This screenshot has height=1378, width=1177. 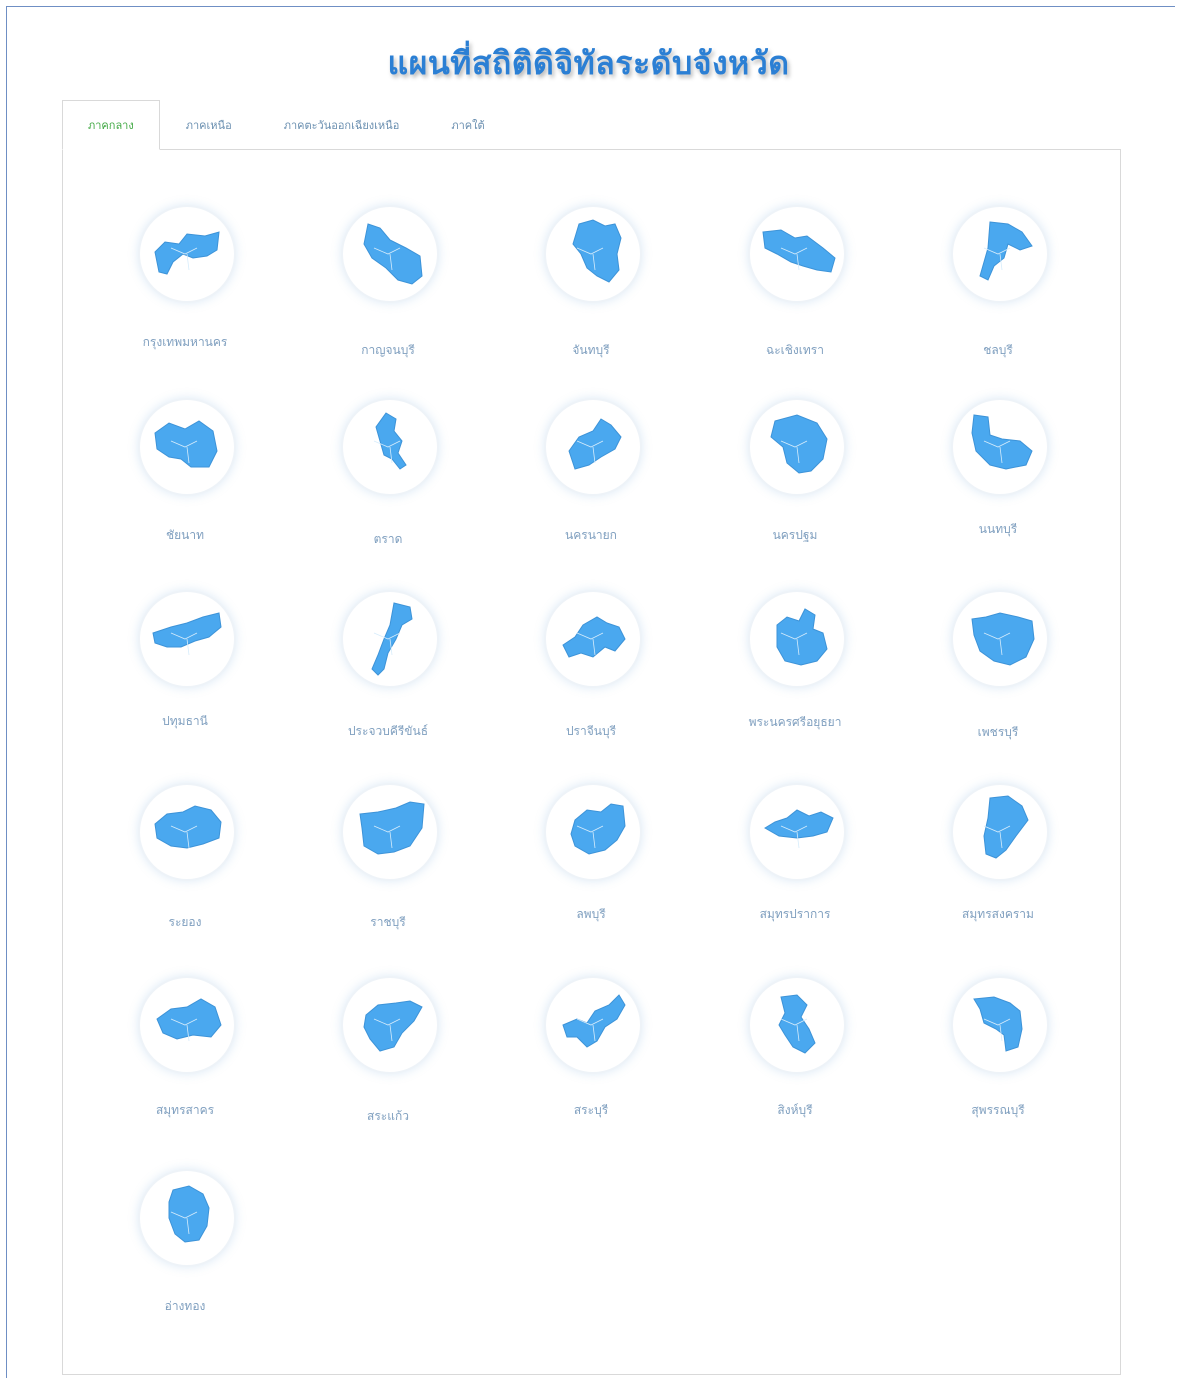 I want to click on province-card: ฉะเชิงเทรา, so click(x=795, y=290).